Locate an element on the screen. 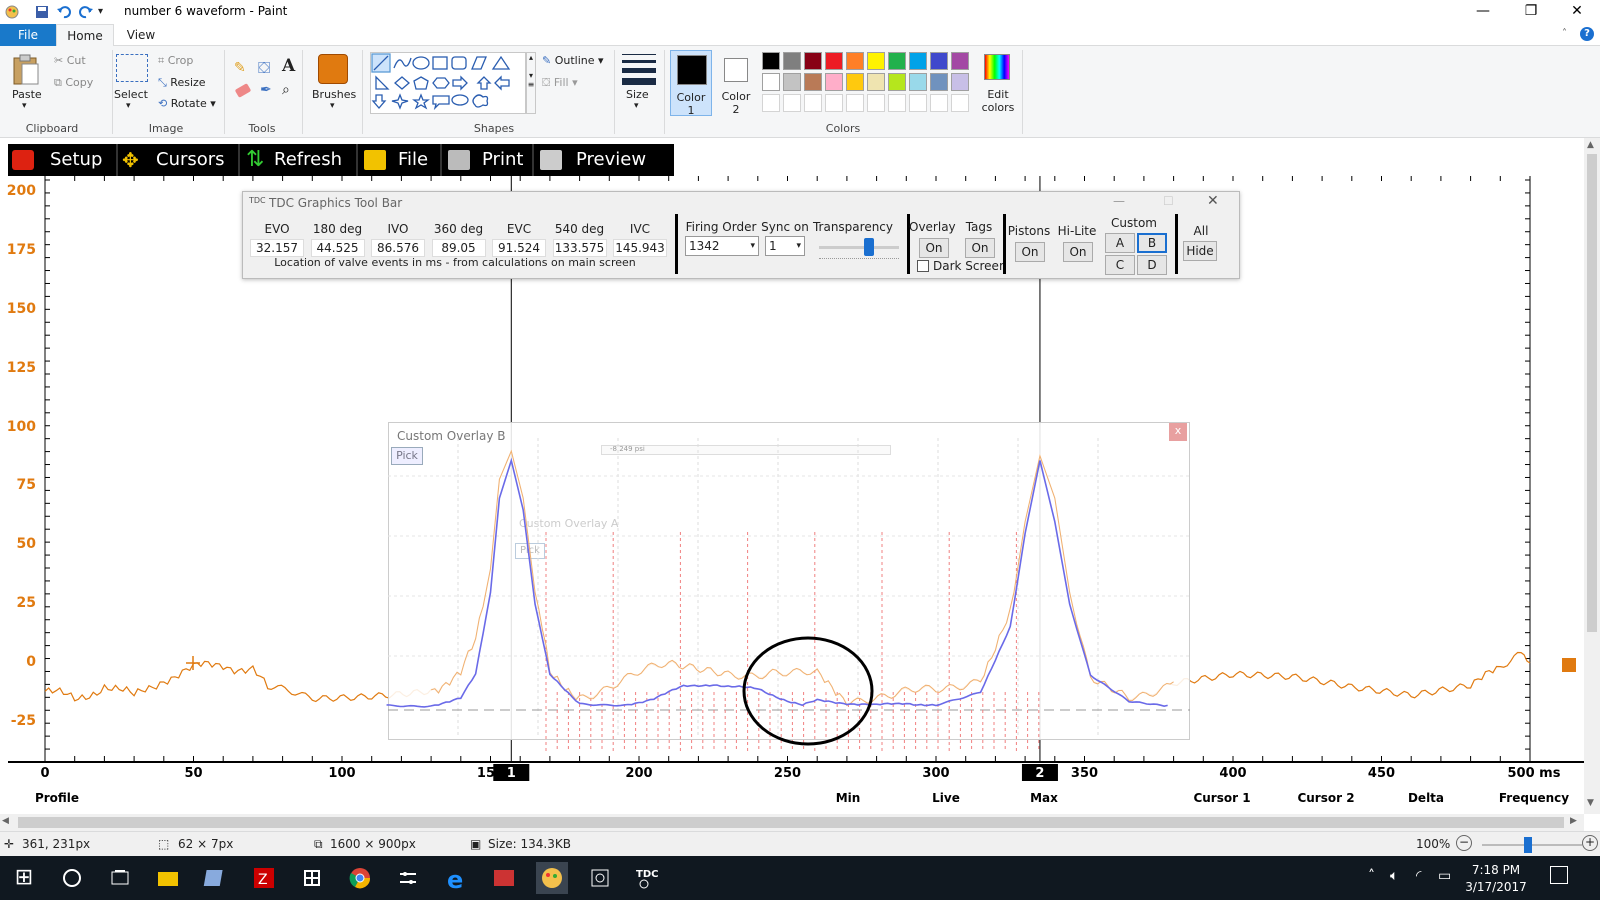  chrome-icon is located at coordinates (360, 878).